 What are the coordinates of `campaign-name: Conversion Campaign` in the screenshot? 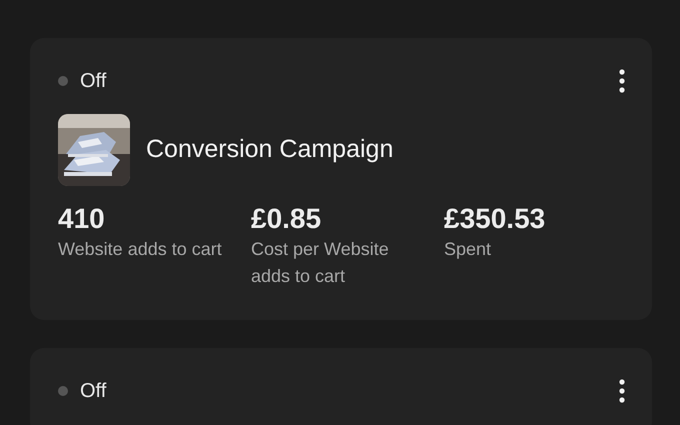 It's located at (270, 150).